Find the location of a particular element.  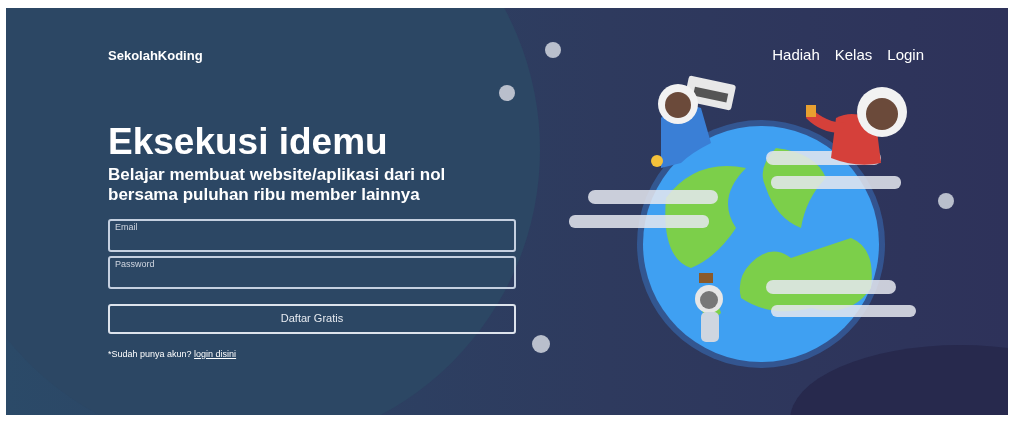

text-input-field: Email is located at coordinates (312, 235).